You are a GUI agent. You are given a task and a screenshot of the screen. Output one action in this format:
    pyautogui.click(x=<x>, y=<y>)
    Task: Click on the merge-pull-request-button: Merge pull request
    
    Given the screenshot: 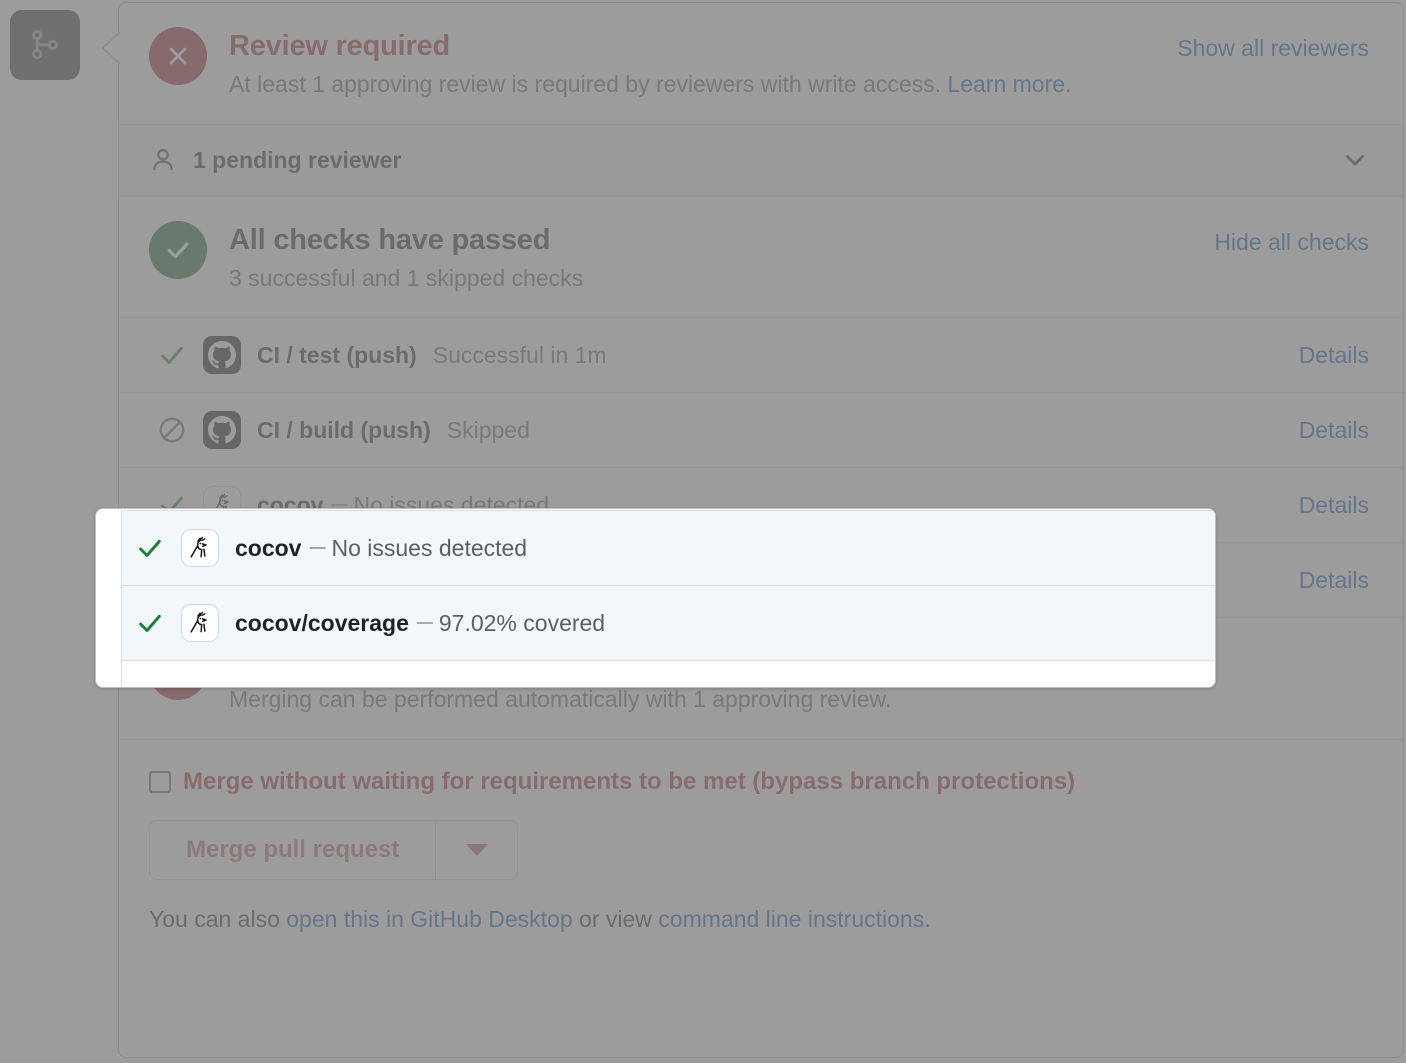 What is the action you would take?
    pyautogui.click(x=292, y=850)
    